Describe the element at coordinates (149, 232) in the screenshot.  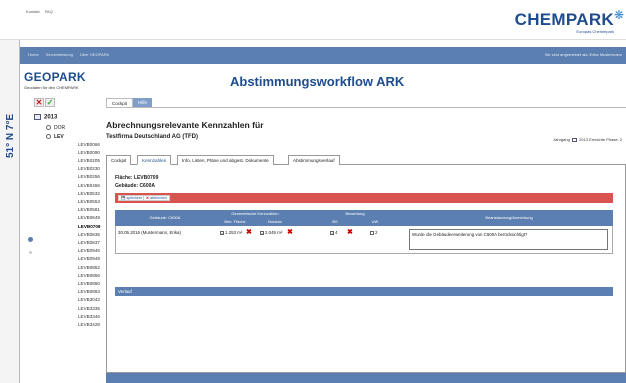
I see `row-date-user: 30.05.2016 (Mustermann, Erika)` at that location.